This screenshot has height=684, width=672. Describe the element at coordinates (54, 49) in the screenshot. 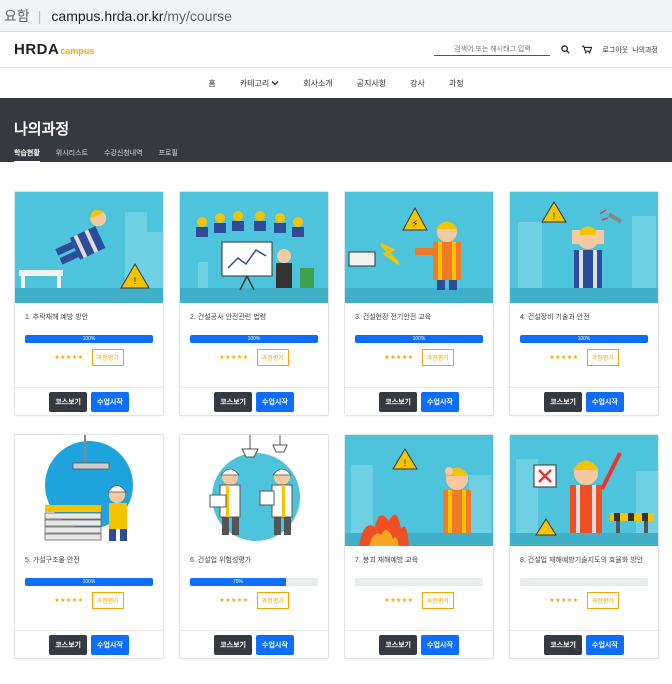

I see `site-logo: HRDA campus` at that location.